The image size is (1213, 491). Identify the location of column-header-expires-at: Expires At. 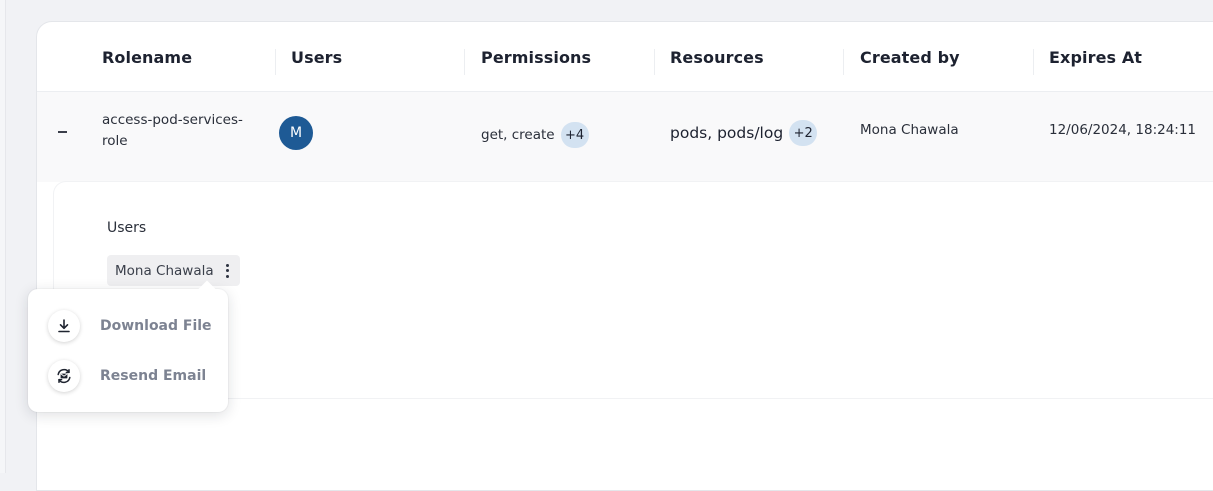
(1095, 57).